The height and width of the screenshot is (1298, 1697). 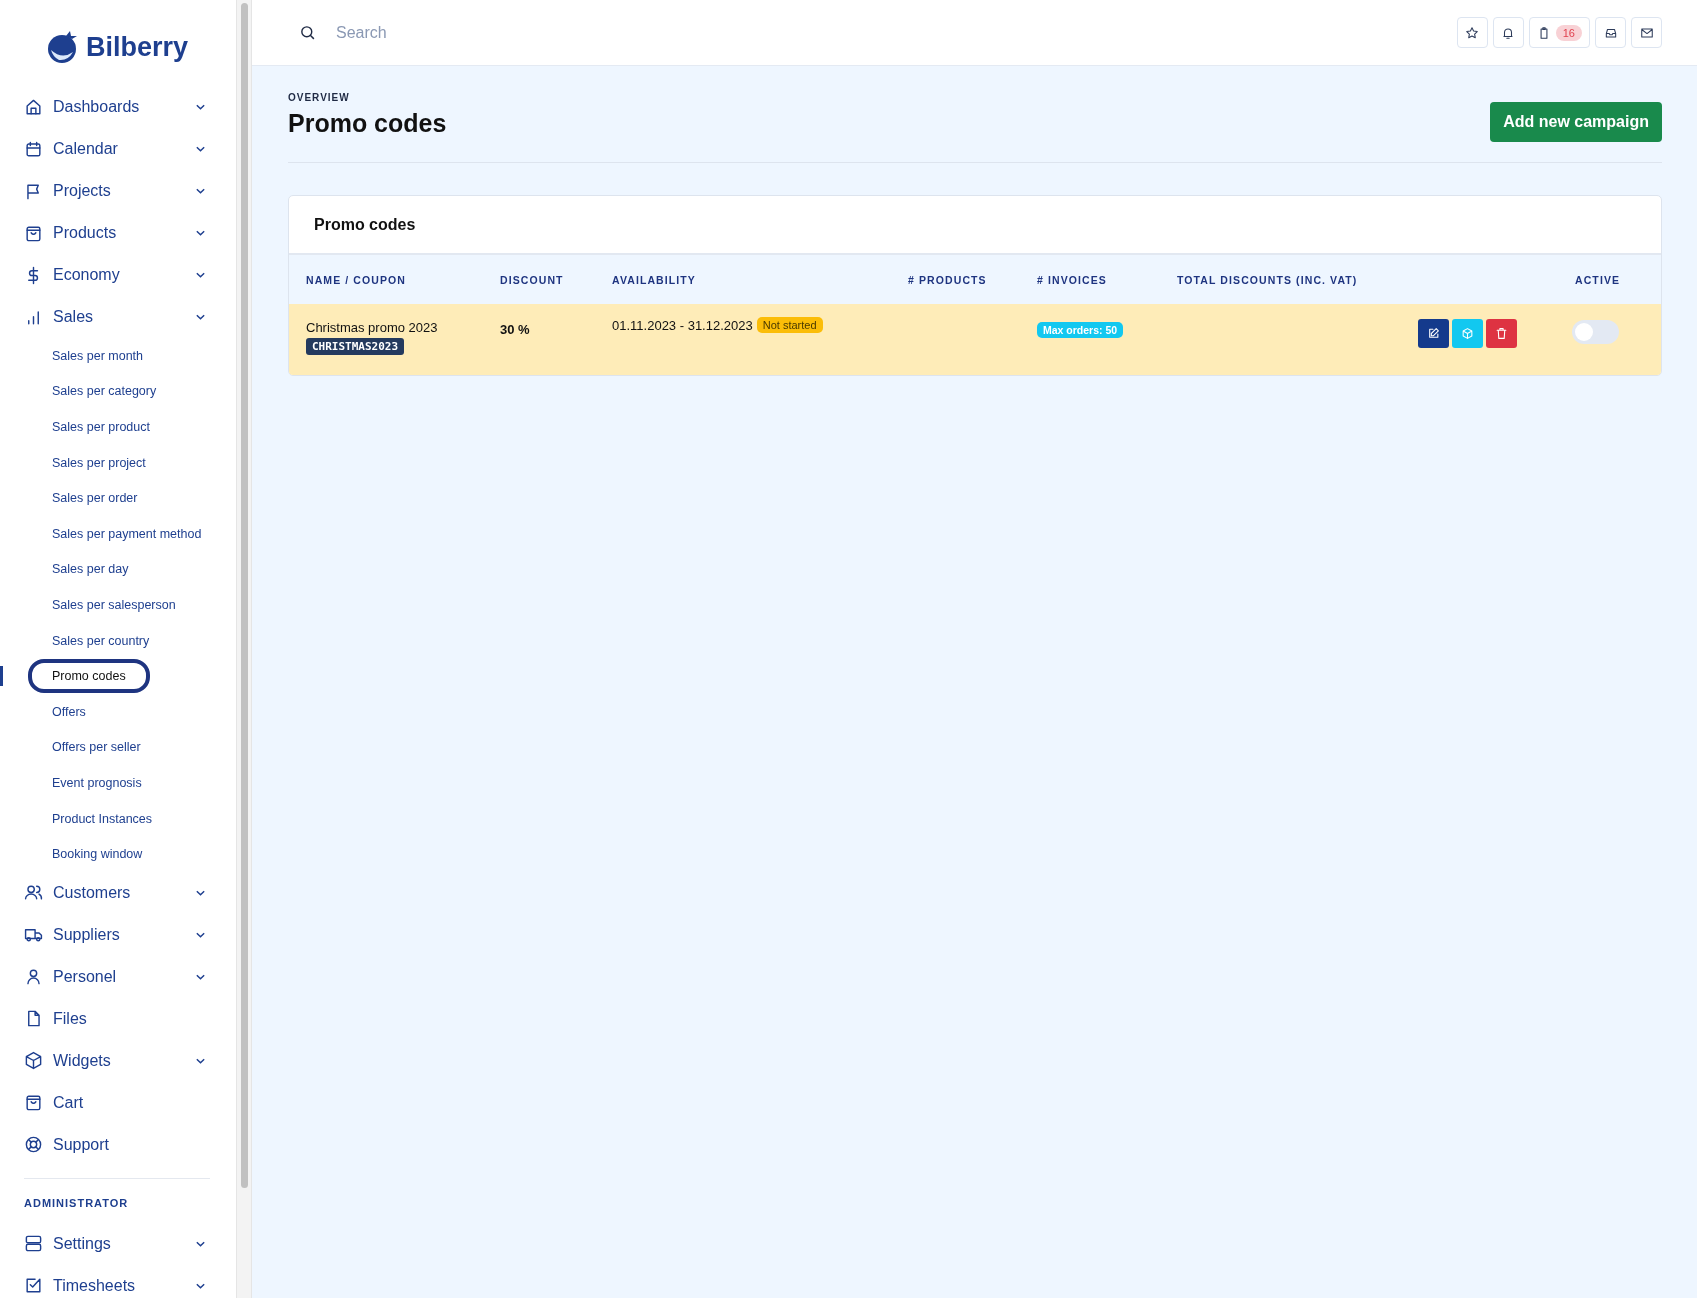 What do you see at coordinates (244, 595) in the screenshot?
I see `scrollbar` at bounding box center [244, 595].